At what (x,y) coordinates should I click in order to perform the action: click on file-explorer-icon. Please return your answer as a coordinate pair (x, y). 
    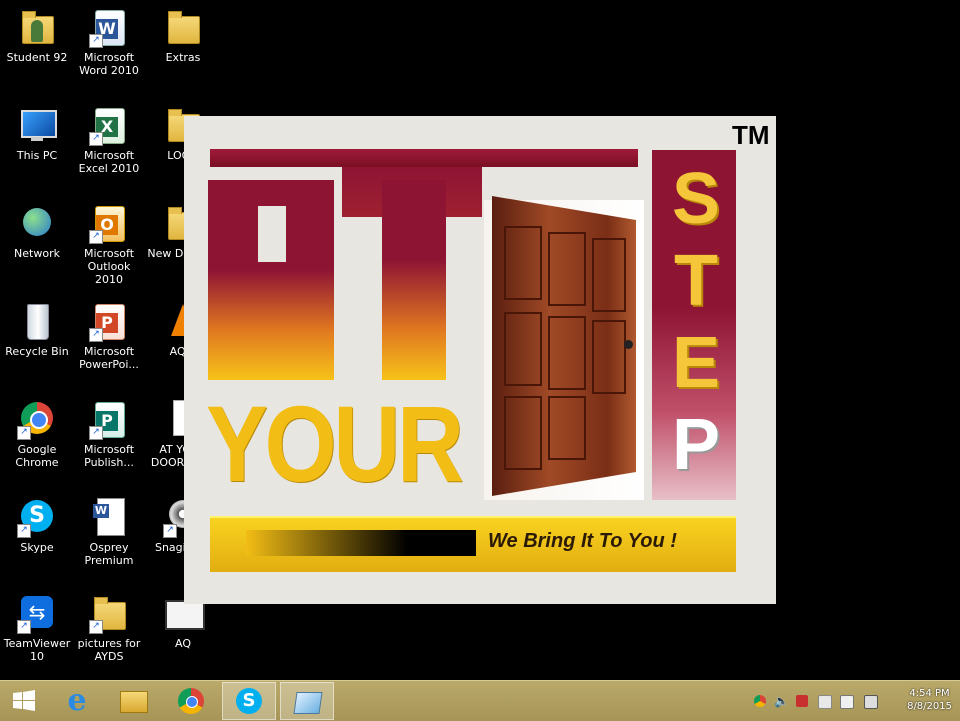
    Looking at the image, I should click on (134, 702).